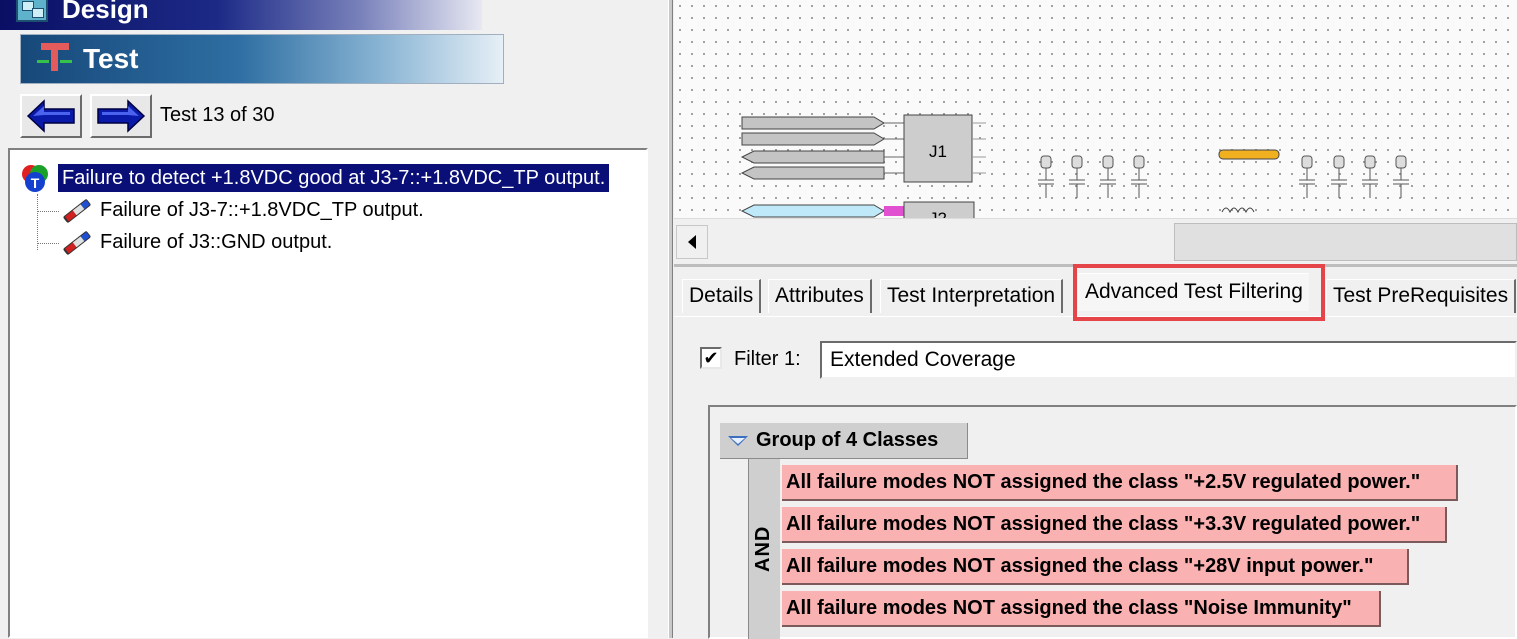  Describe the element at coordinates (767, 359) in the screenshot. I see `filter-1-label: Filter 1:` at that location.